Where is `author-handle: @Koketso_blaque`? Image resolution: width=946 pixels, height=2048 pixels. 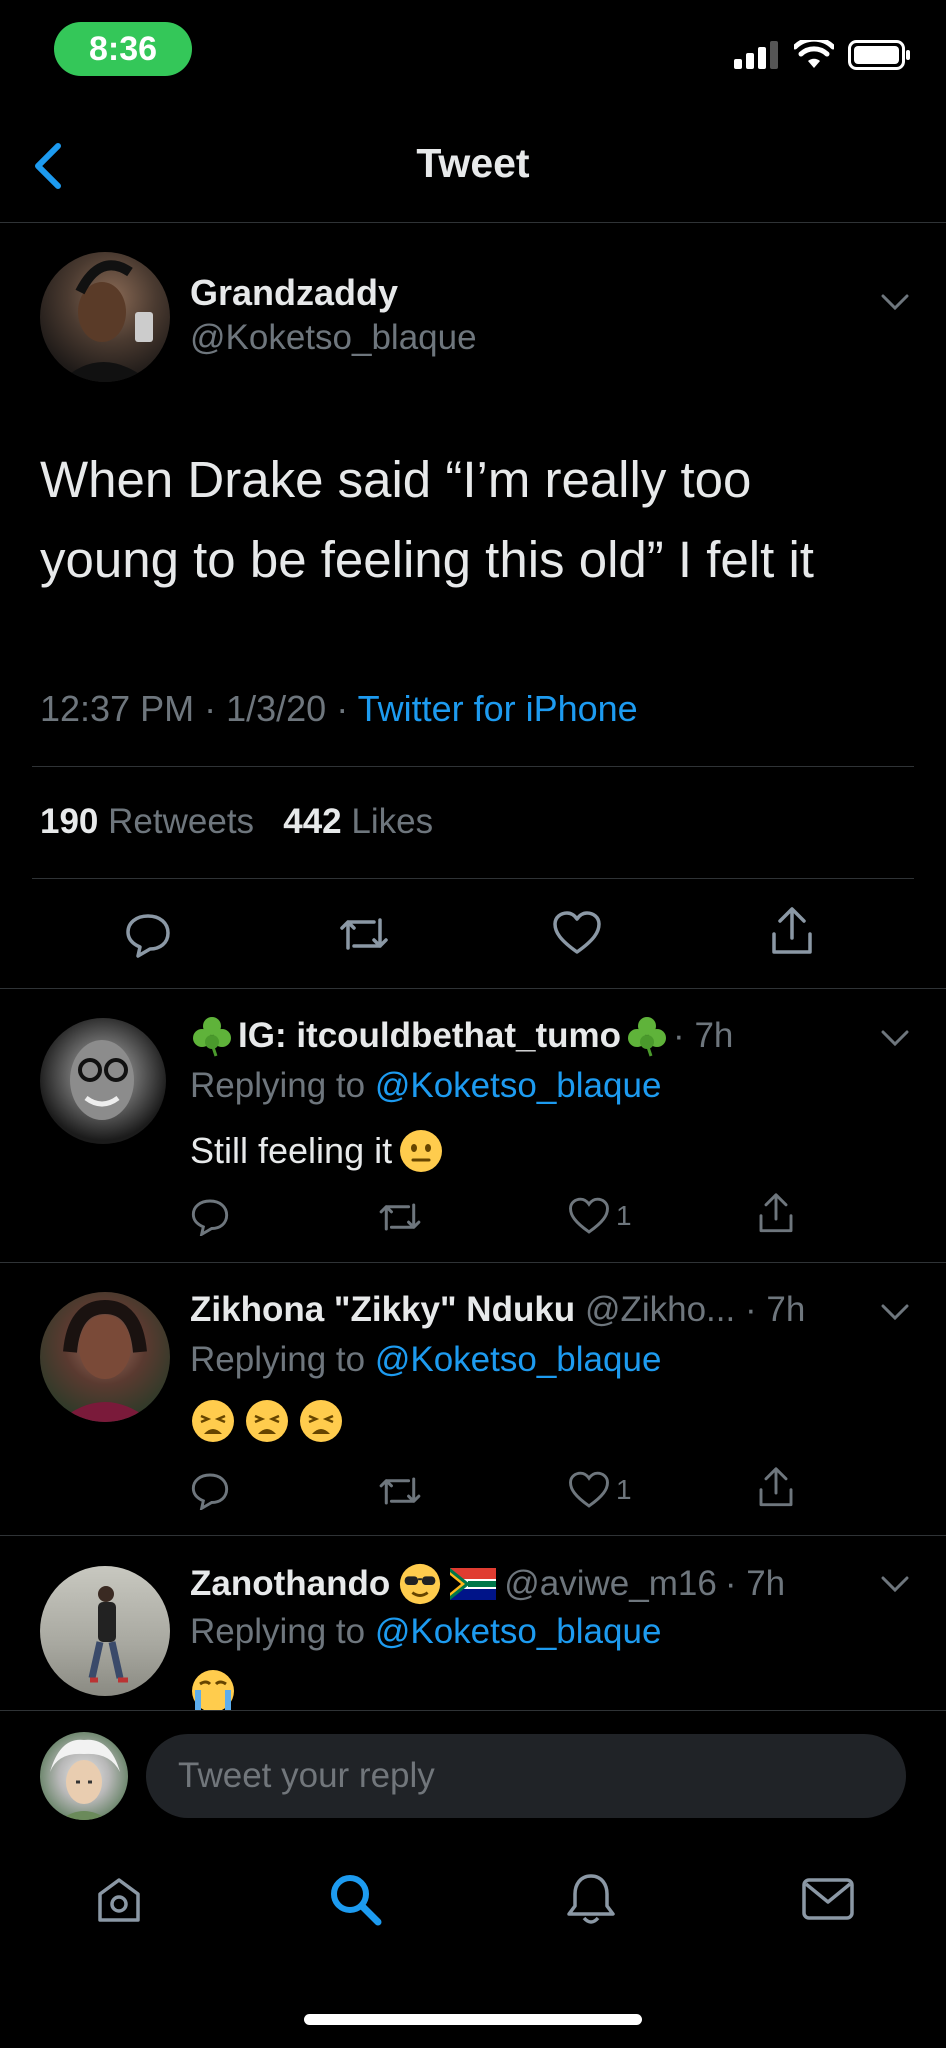
author-handle: @Koketso_blaque is located at coordinates (333, 338).